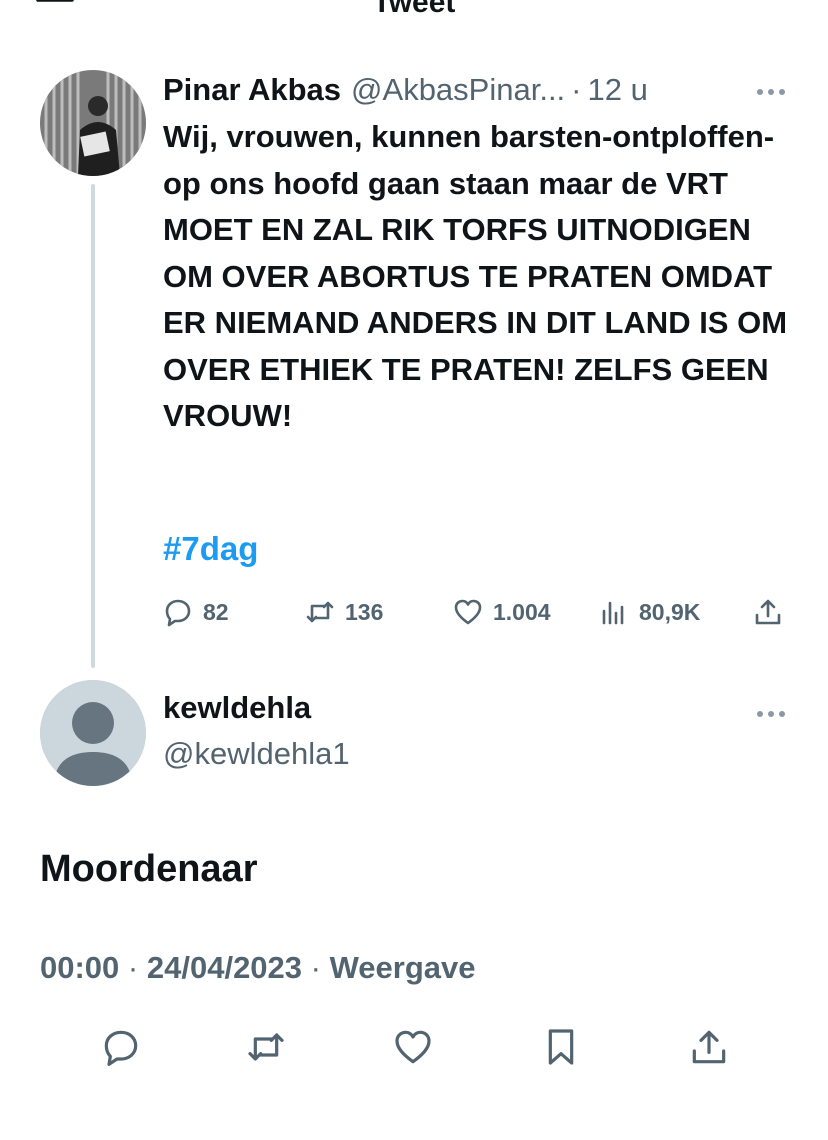 This screenshot has width=828, height=1140. I want to click on like-button, so click(413, 1047).